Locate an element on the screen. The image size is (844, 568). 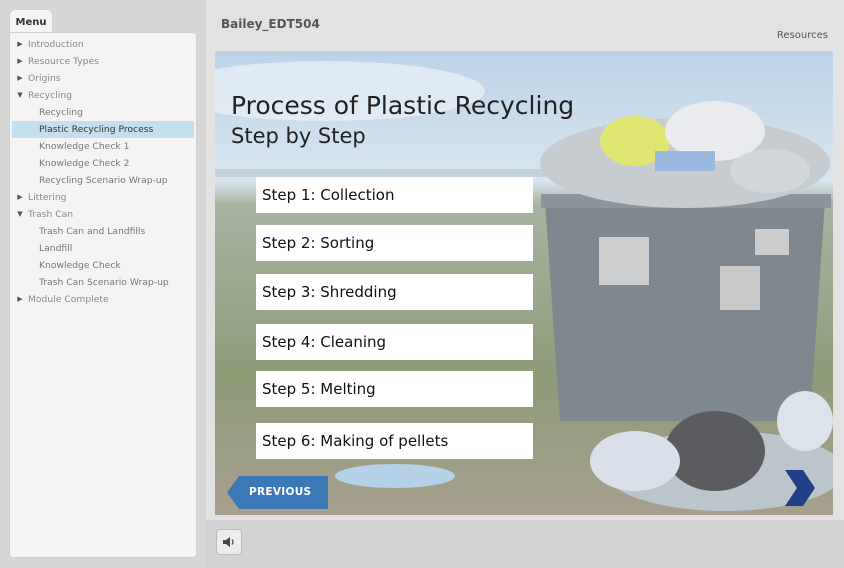
menu-item-label: Trash Can is located at coordinates (51, 214).